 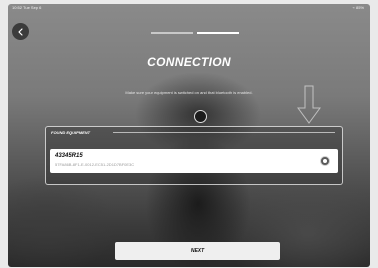 What do you see at coordinates (200, 116) in the screenshot?
I see `helmet-logo-icon` at bounding box center [200, 116].